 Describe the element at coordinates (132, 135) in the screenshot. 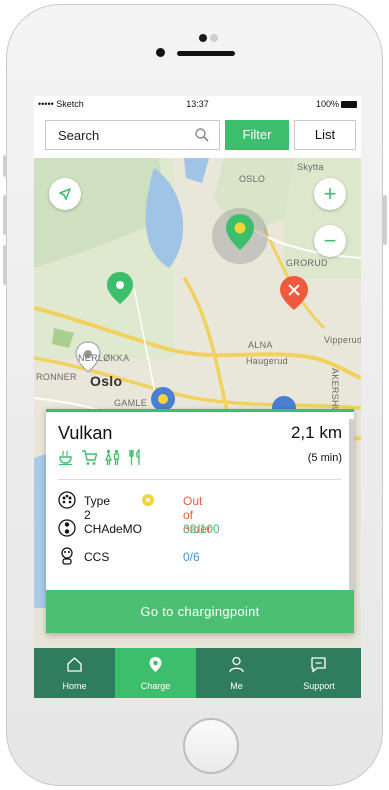

I see `search-input: Search` at that location.